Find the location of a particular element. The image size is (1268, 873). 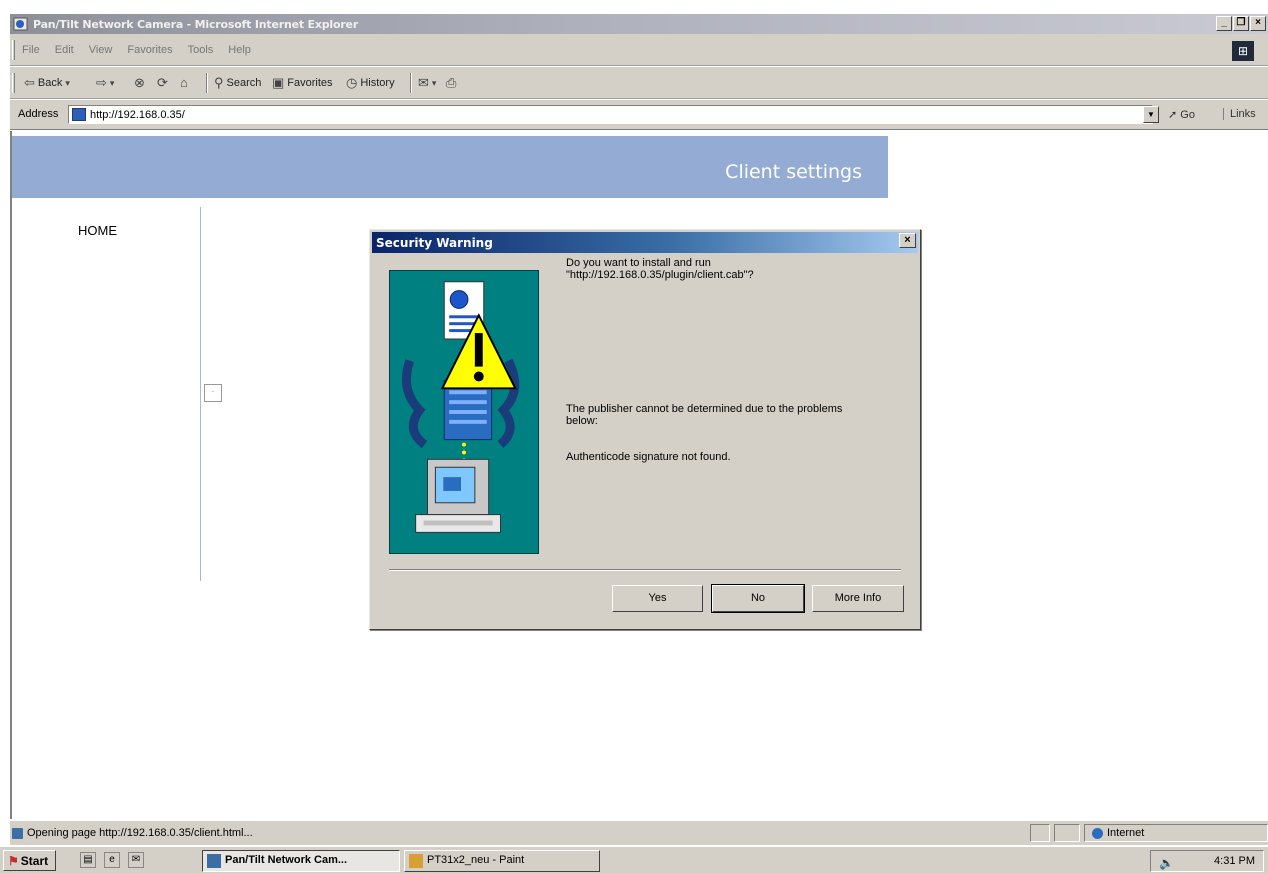

window-controls: _ ❐ × is located at coordinates (1241, 23).